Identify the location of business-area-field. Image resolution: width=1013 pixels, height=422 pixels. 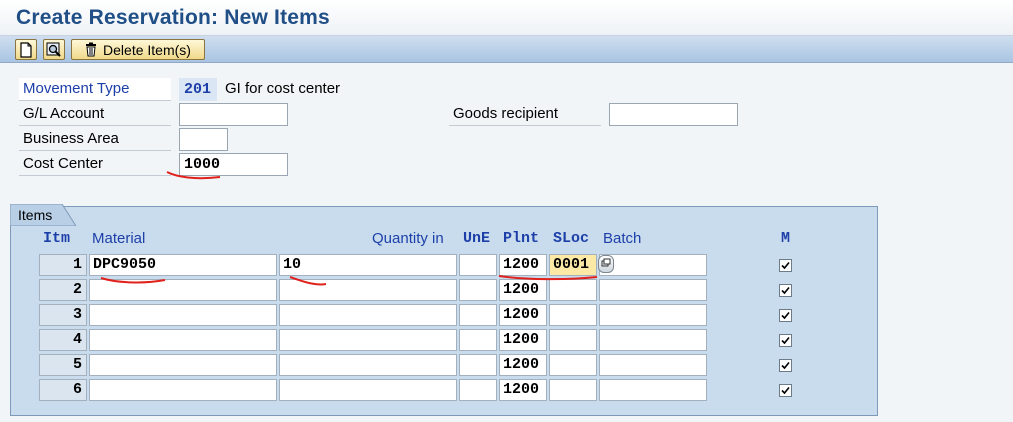
(203, 139).